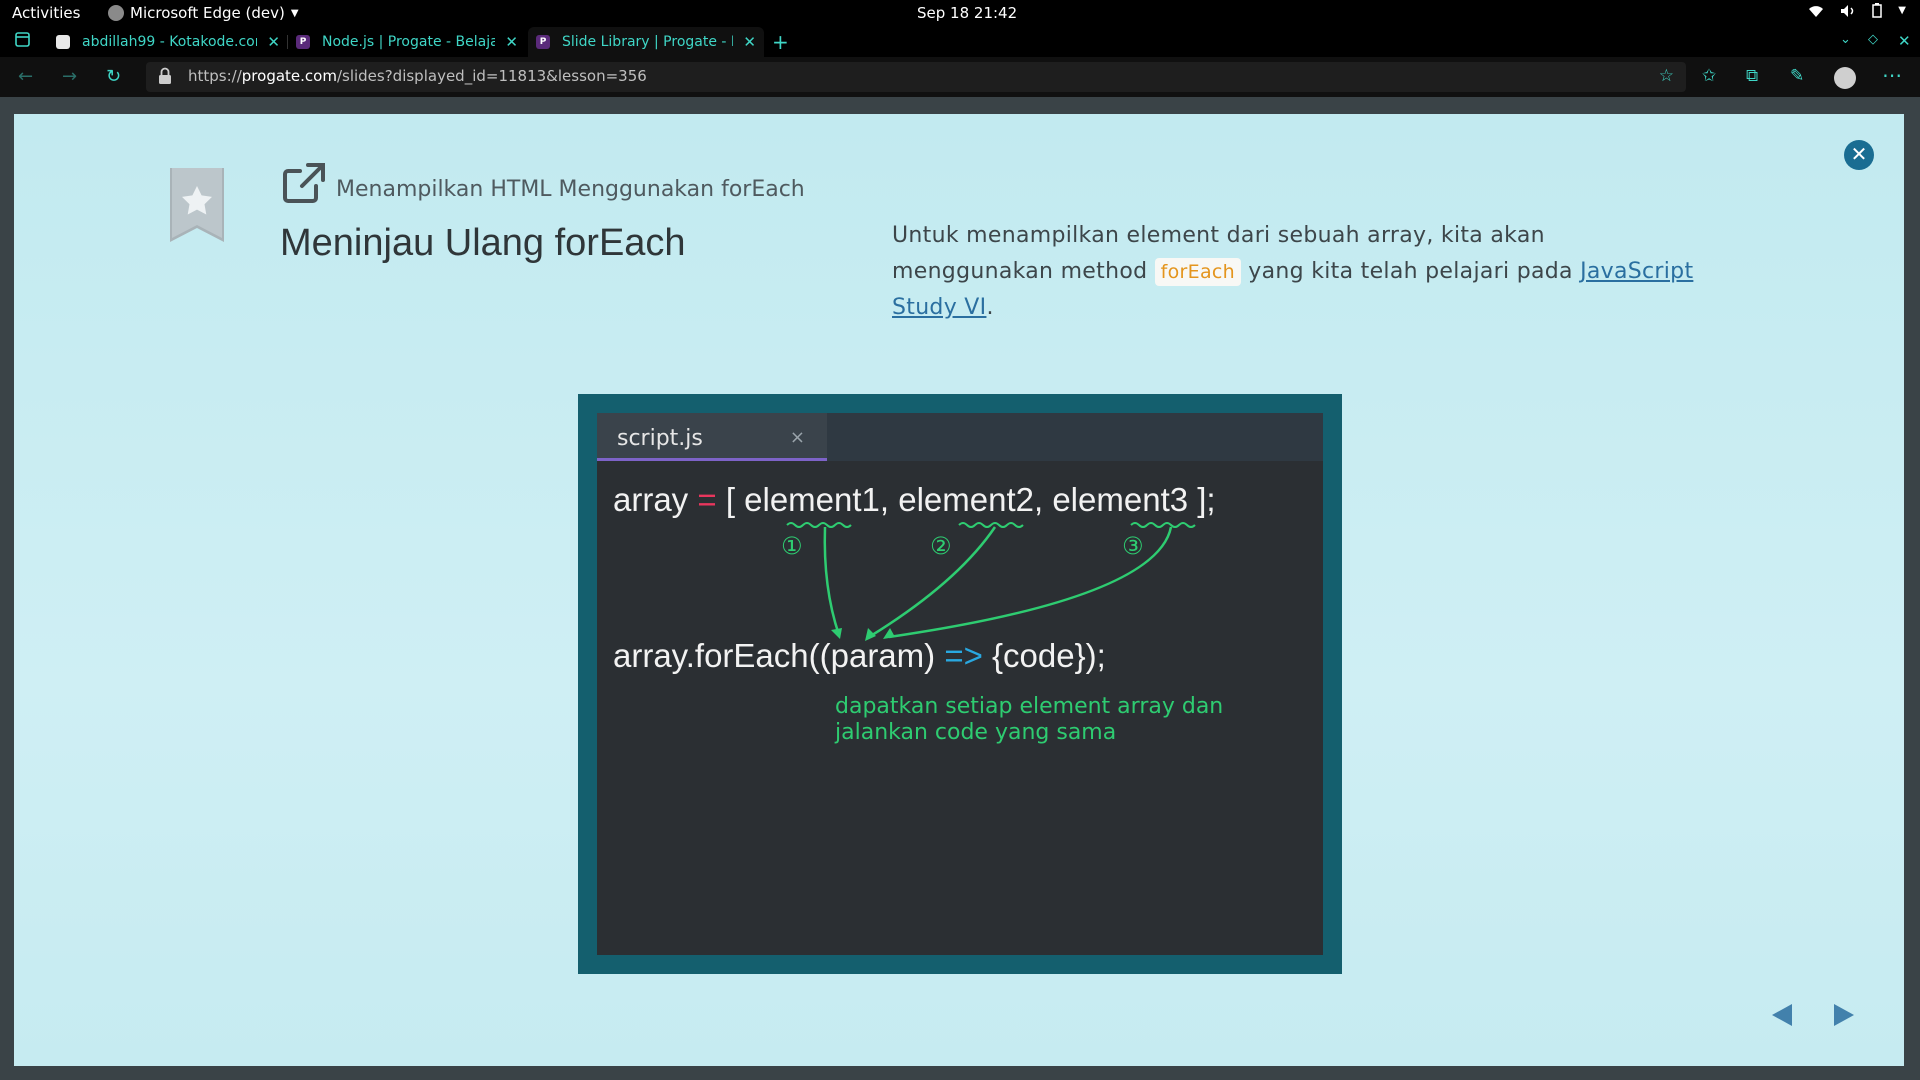 Image resolution: width=1920 pixels, height=1080 pixels. What do you see at coordinates (63, 42) in the screenshot?
I see `kotakode-favicon-icon` at bounding box center [63, 42].